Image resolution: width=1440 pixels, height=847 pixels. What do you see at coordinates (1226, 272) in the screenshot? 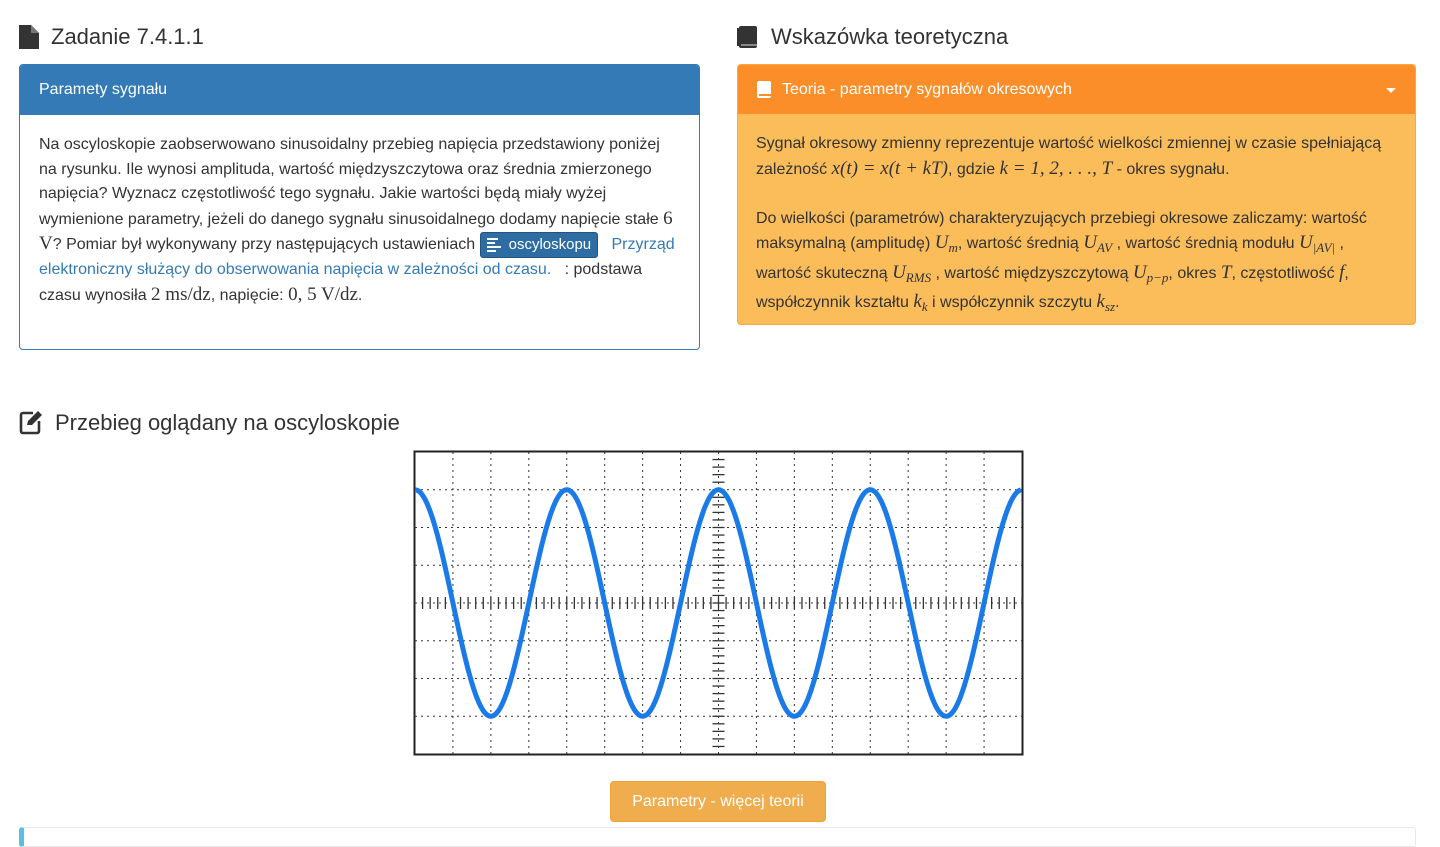
I see `symbol-t: T` at bounding box center [1226, 272].